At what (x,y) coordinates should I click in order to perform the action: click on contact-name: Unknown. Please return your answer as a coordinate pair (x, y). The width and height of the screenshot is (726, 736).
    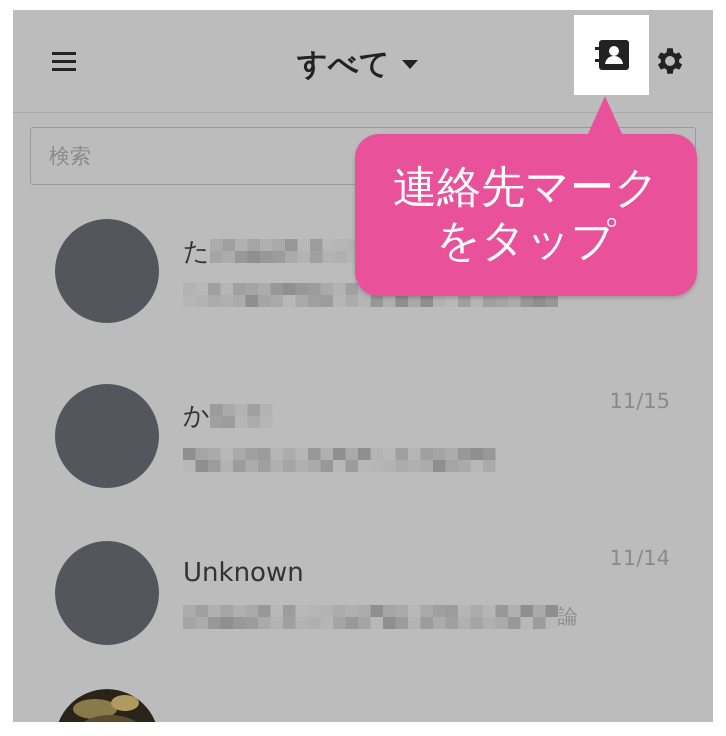
    Looking at the image, I should click on (243, 573).